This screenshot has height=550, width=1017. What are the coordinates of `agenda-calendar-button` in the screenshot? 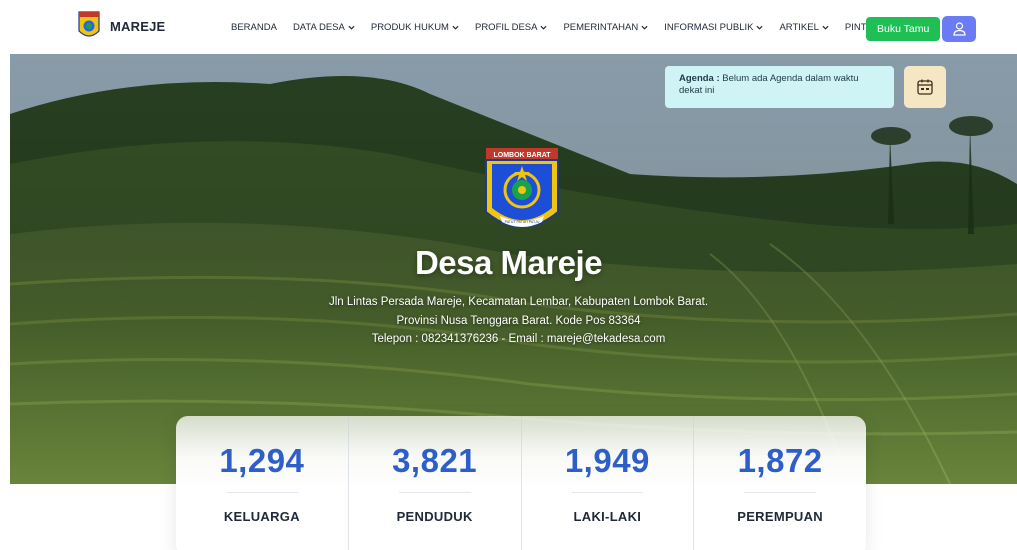 It's located at (925, 87).